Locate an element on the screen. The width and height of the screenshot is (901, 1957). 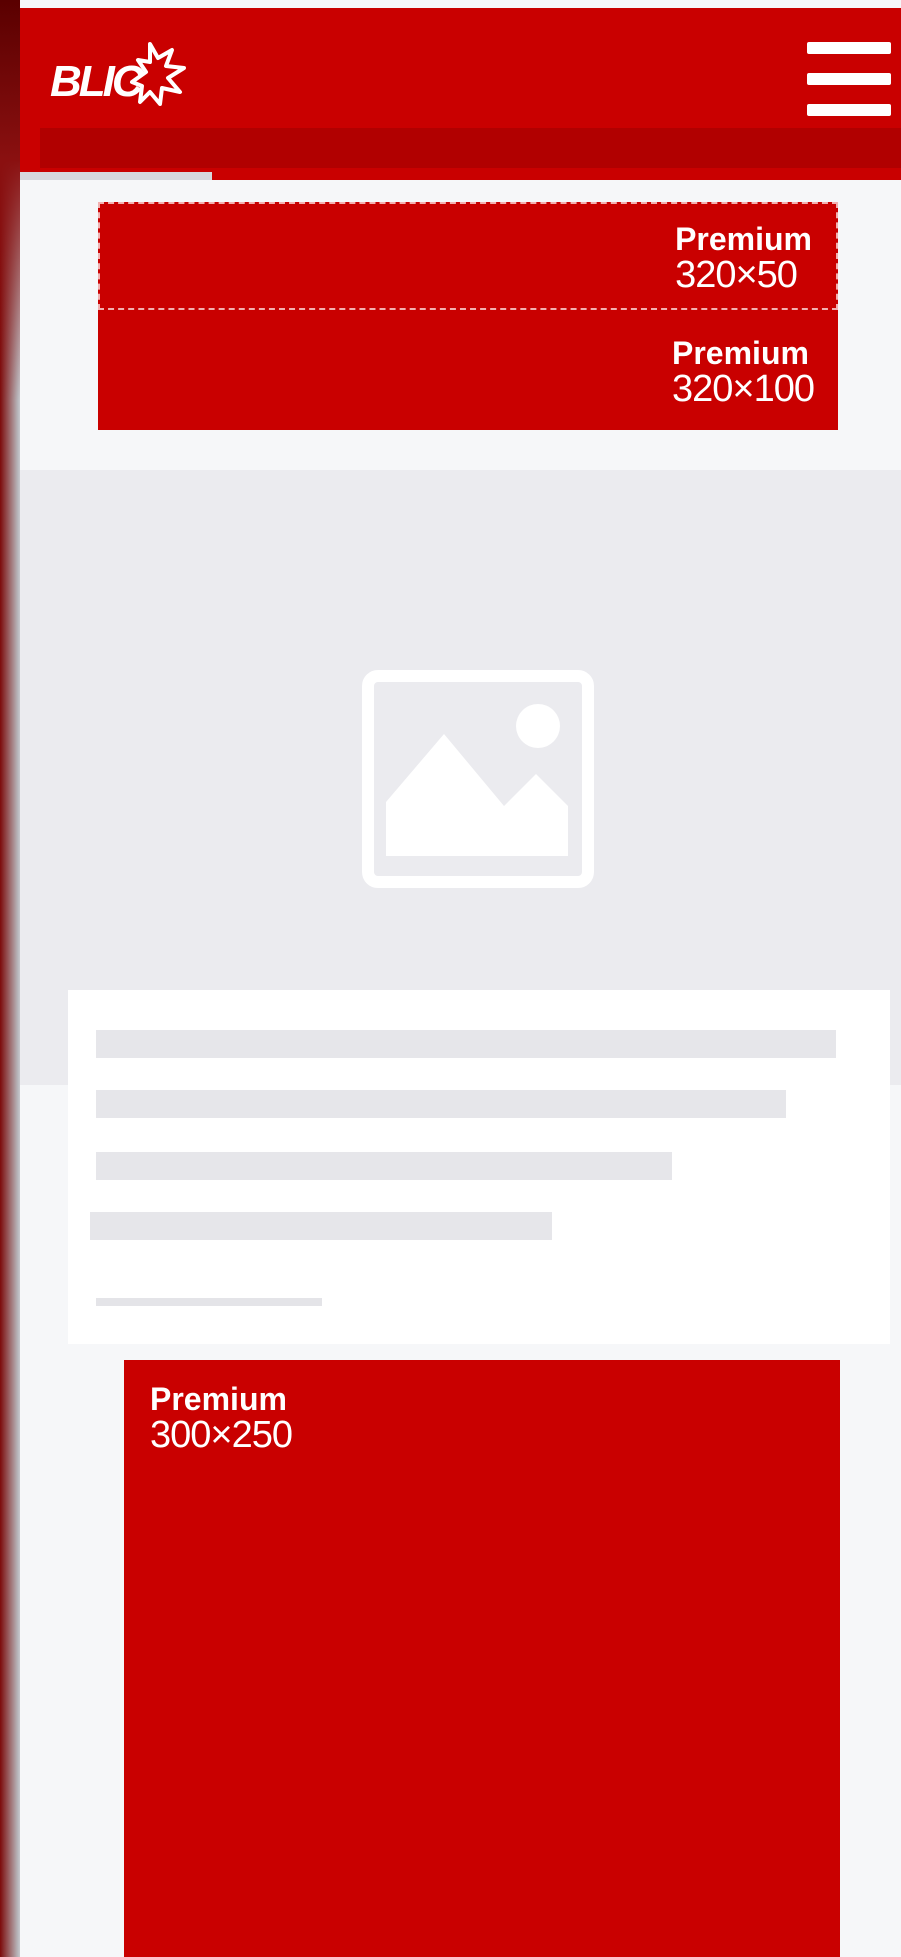
premium-ad-320x100: Premium 320×100 is located at coordinates (468, 370).